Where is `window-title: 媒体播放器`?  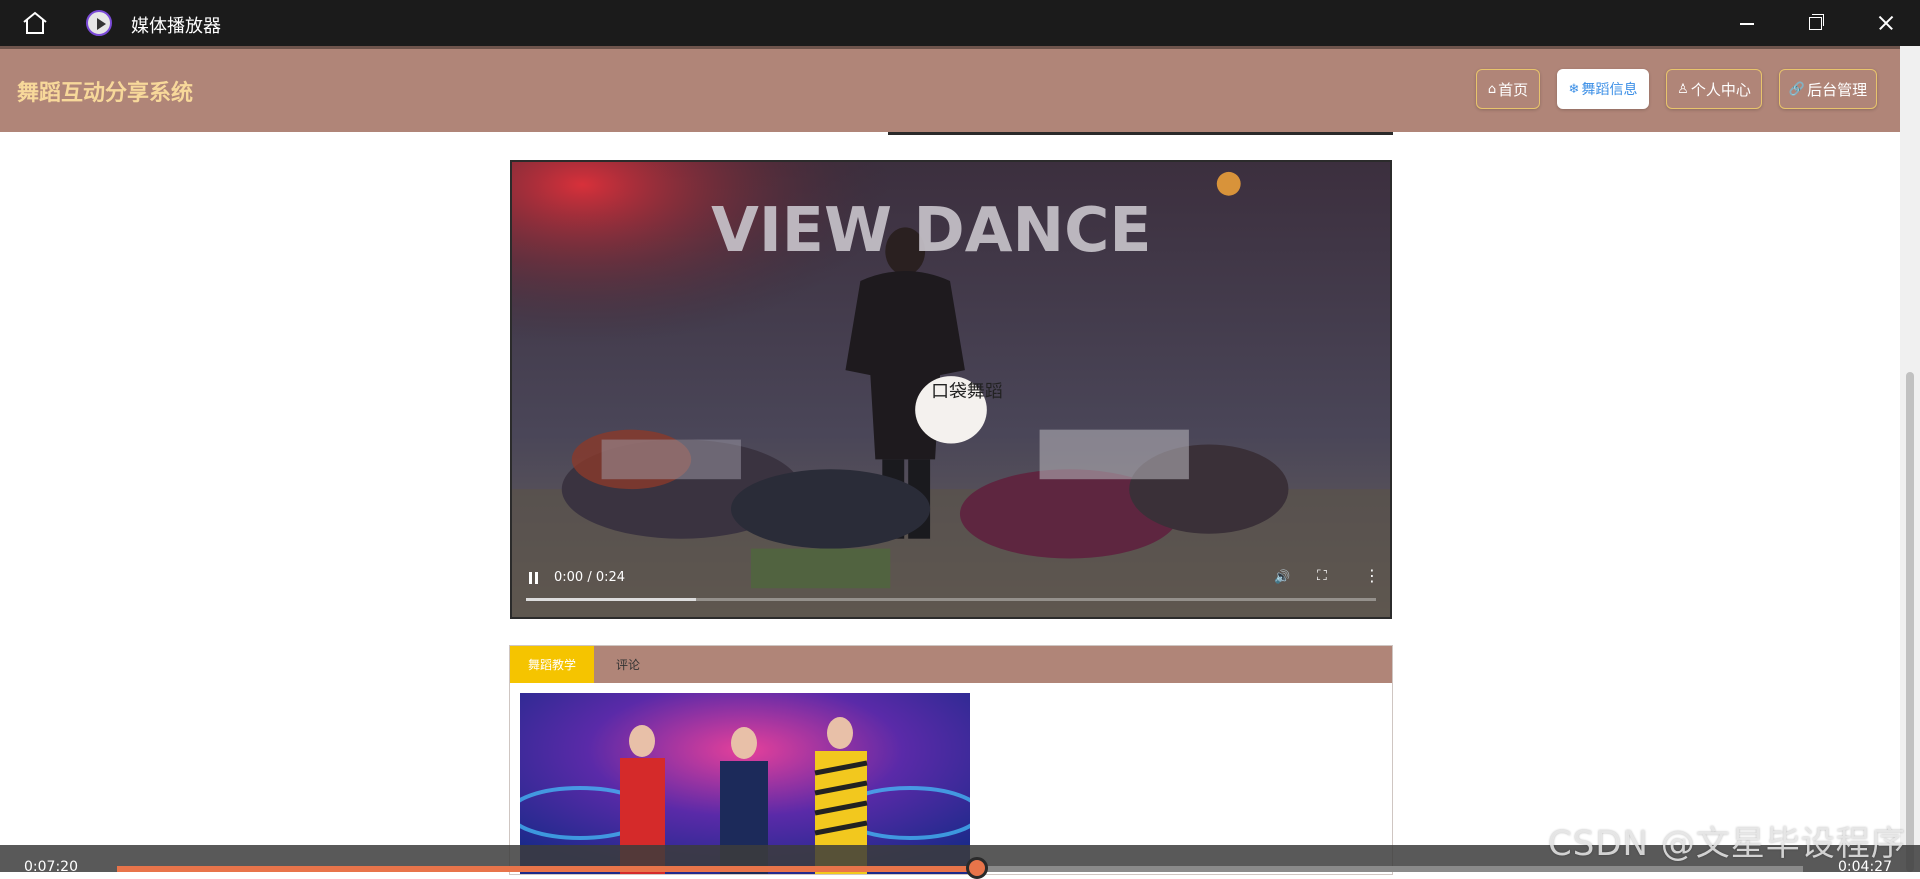 window-title: 媒体播放器 is located at coordinates (176, 26).